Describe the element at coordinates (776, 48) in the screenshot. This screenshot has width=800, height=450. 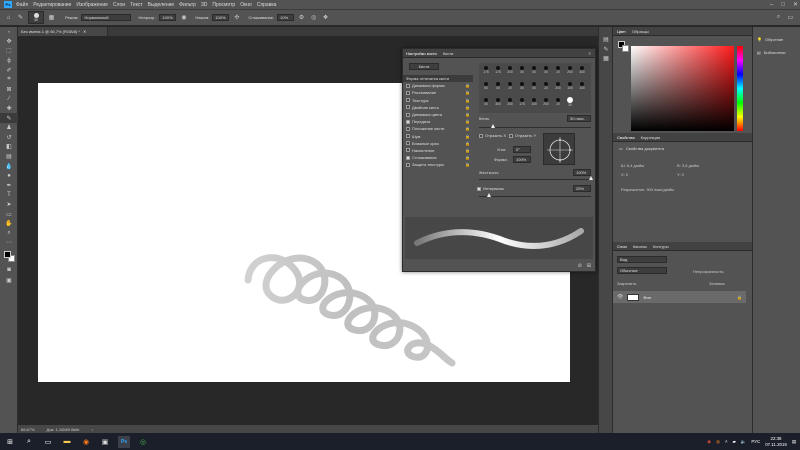
I see `libraries-item: ▤ Библиотеки` at that location.